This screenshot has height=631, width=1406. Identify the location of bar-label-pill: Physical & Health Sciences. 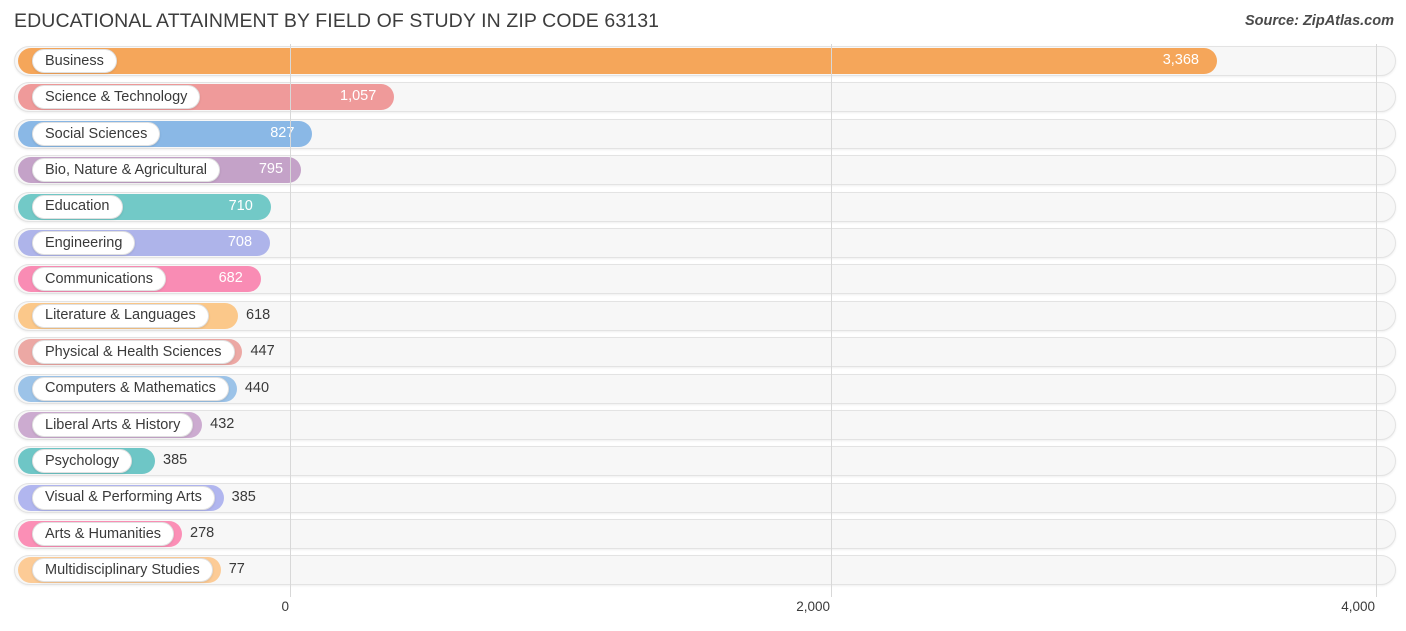
(133, 352).